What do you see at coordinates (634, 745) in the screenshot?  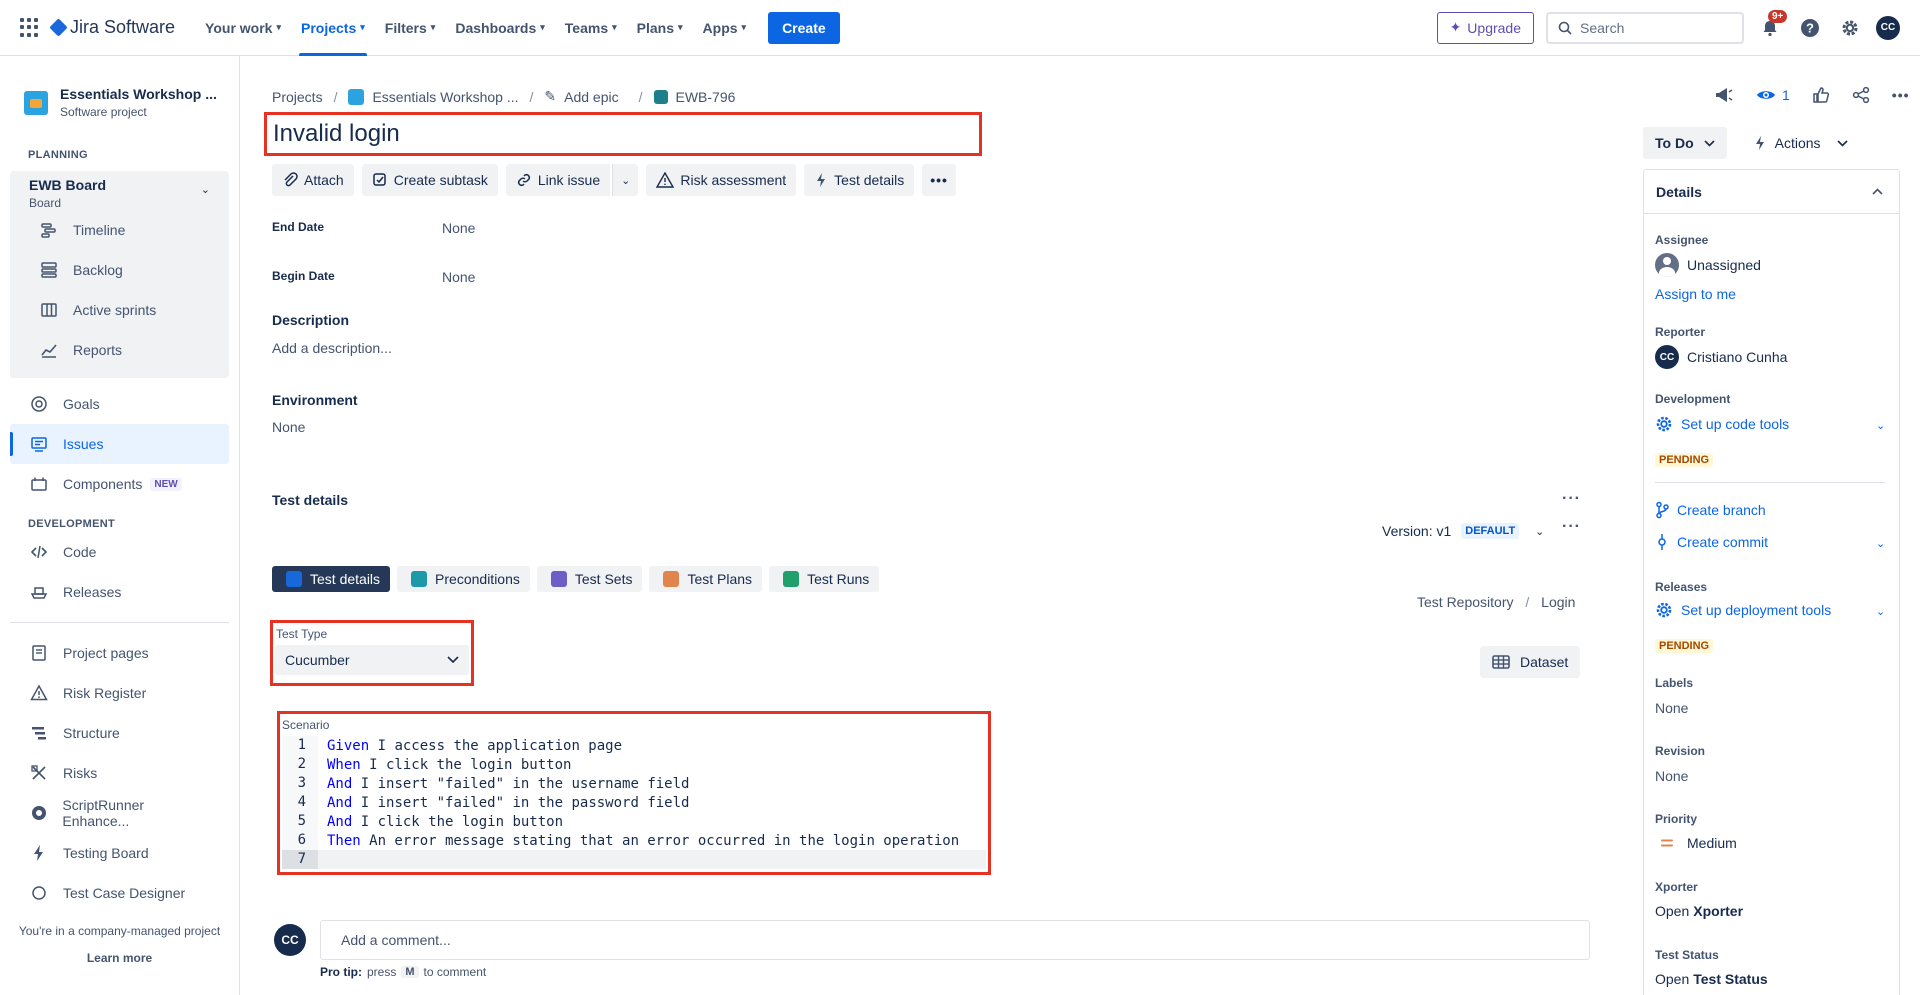 I see `code-line: 1 Given I access the application page` at bounding box center [634, 745].